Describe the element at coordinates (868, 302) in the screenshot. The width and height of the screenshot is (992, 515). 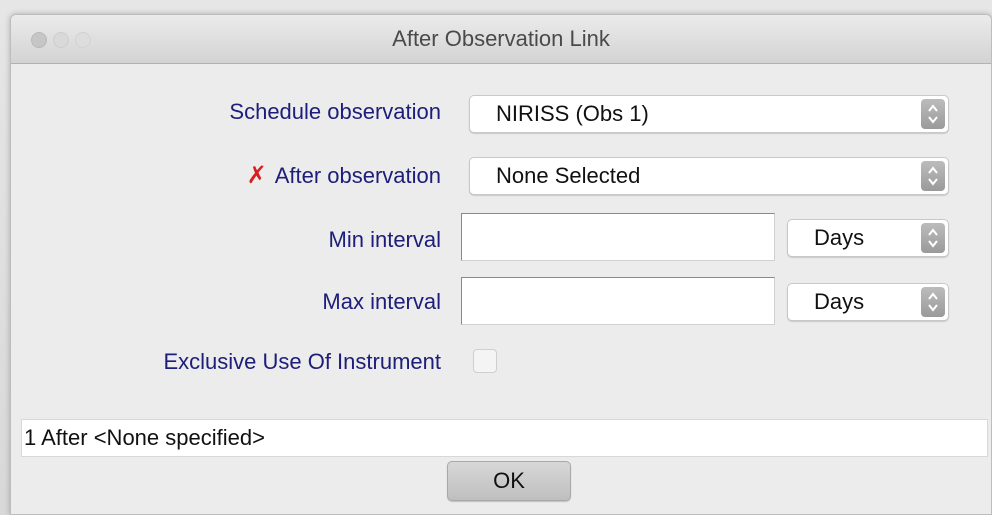
I see `max-interval-unit-select: Days` at that location.